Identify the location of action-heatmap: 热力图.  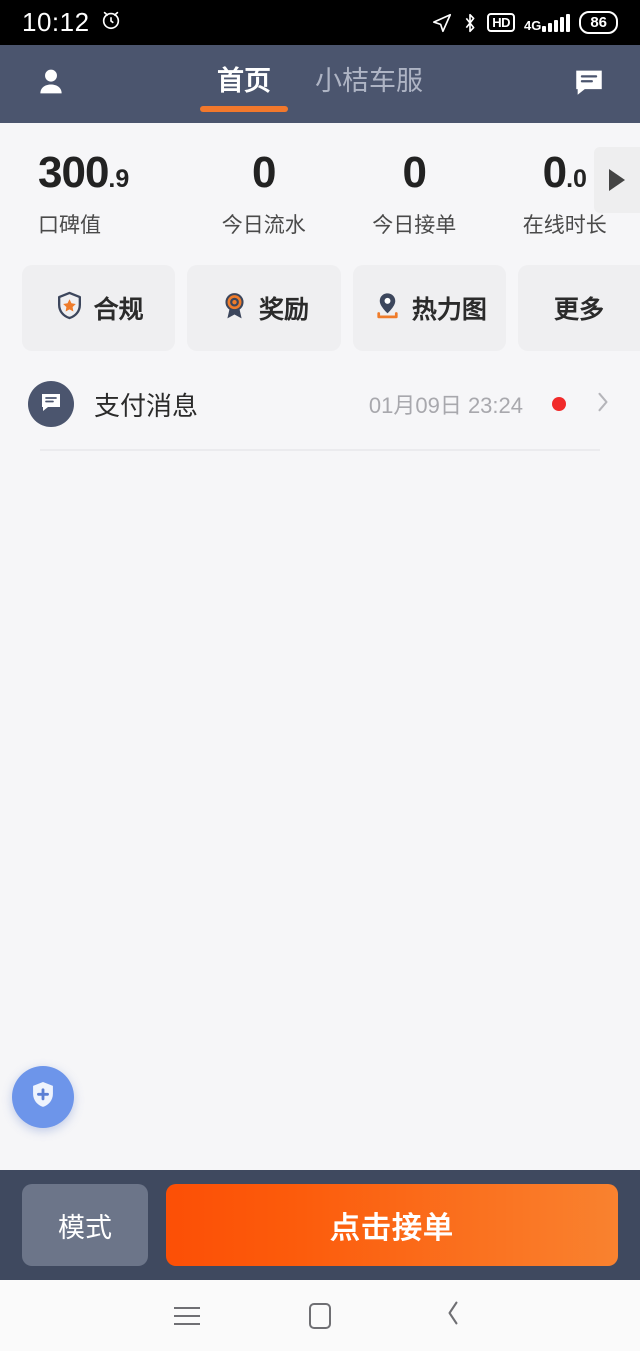
(429, 308).